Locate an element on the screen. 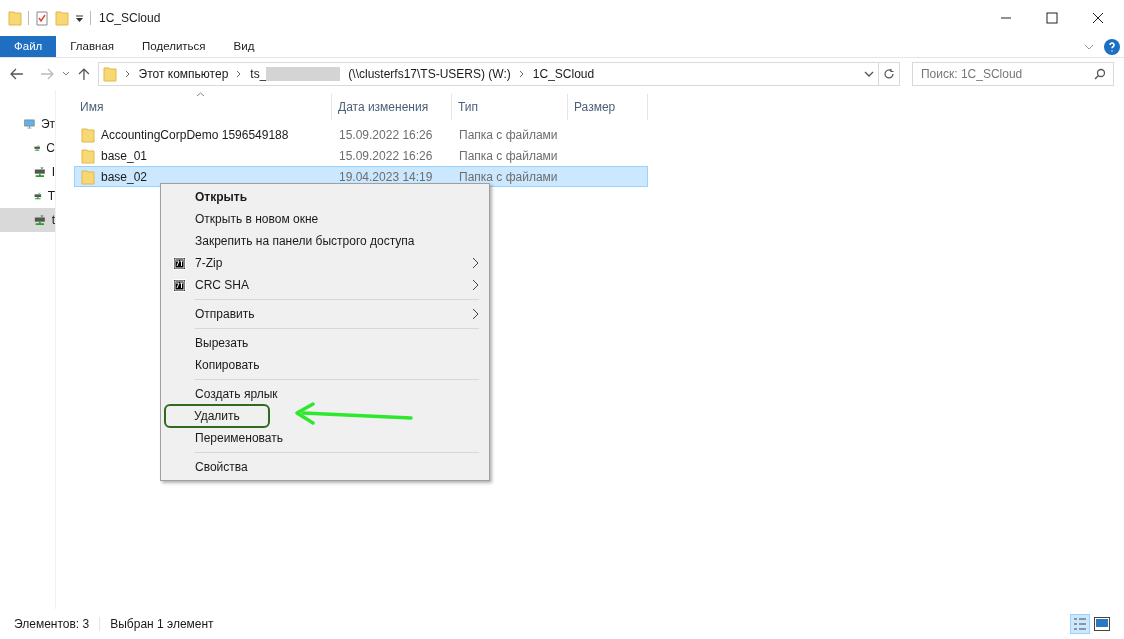 This screenshot has width=1124, height=639. maximize-icon is located at coordinates (1052, 18).